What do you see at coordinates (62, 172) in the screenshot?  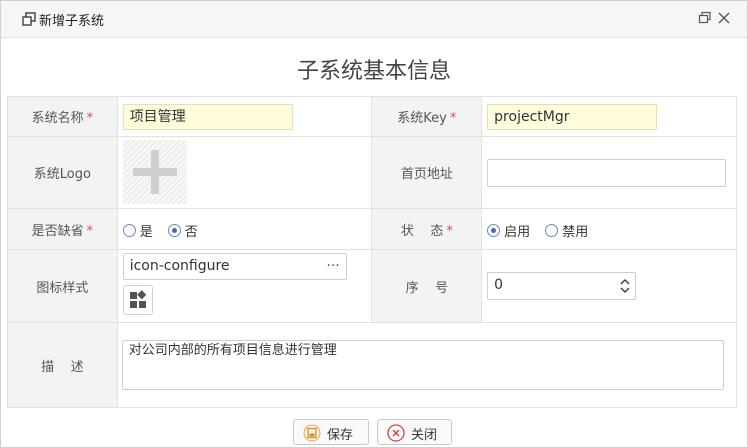 I see `logo-label: 系统Logo` at bounding box center [62, 172].